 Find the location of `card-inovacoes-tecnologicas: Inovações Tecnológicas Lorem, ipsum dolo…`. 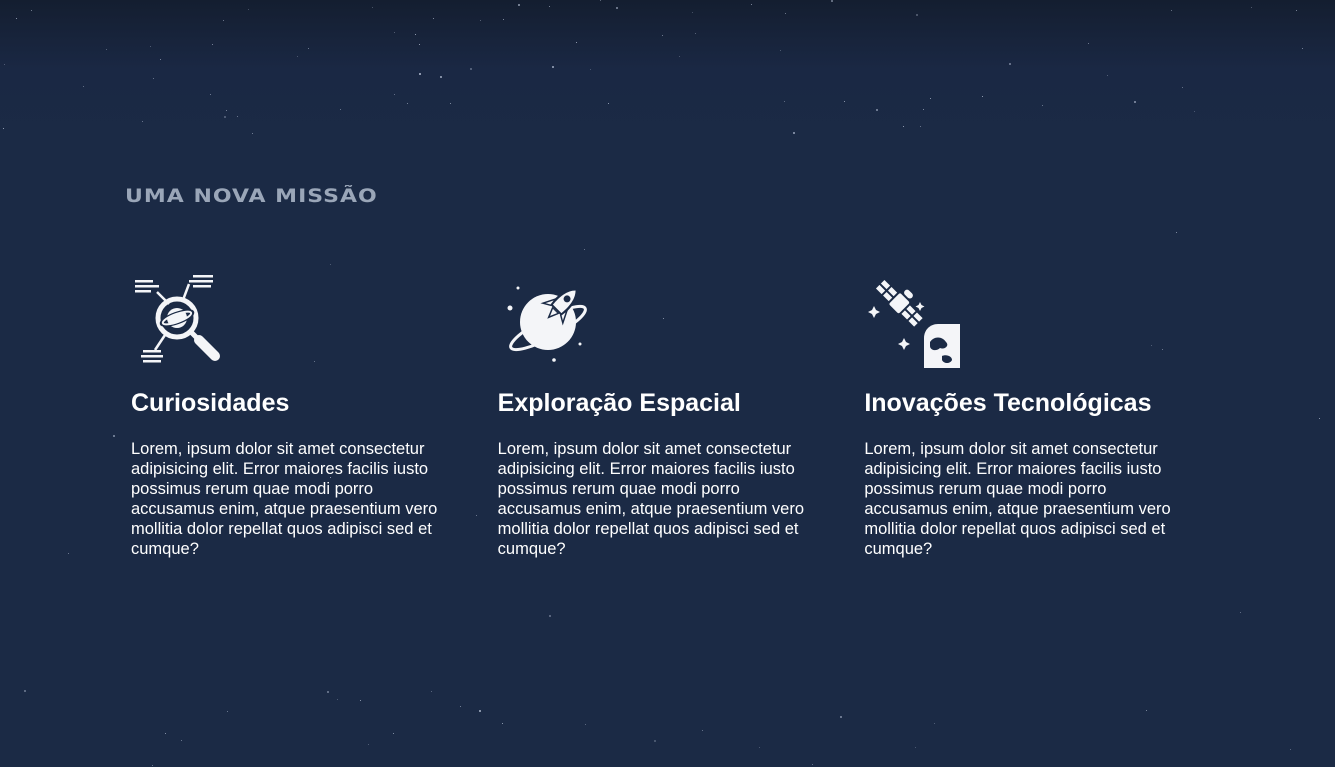

card-inovacoes-tecnologicas: Inovações Tecnológicas Lorem, ipsum dolo… is located at coordinates (1047, 415).